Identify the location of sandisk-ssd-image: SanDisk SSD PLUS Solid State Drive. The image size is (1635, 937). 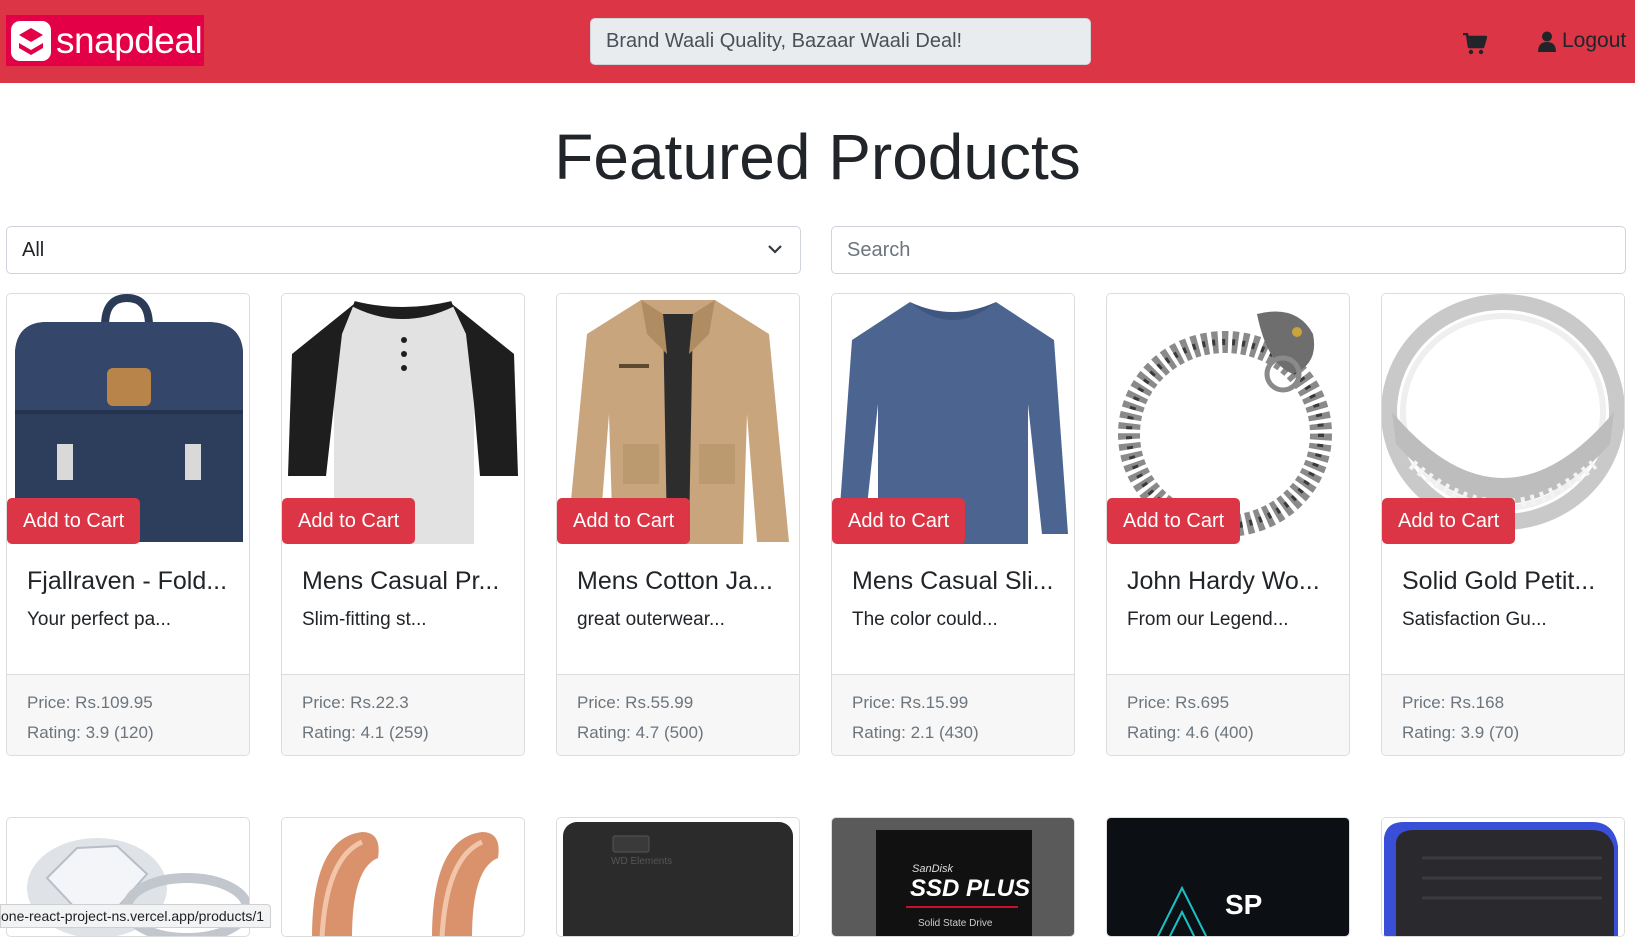
(953, 877).